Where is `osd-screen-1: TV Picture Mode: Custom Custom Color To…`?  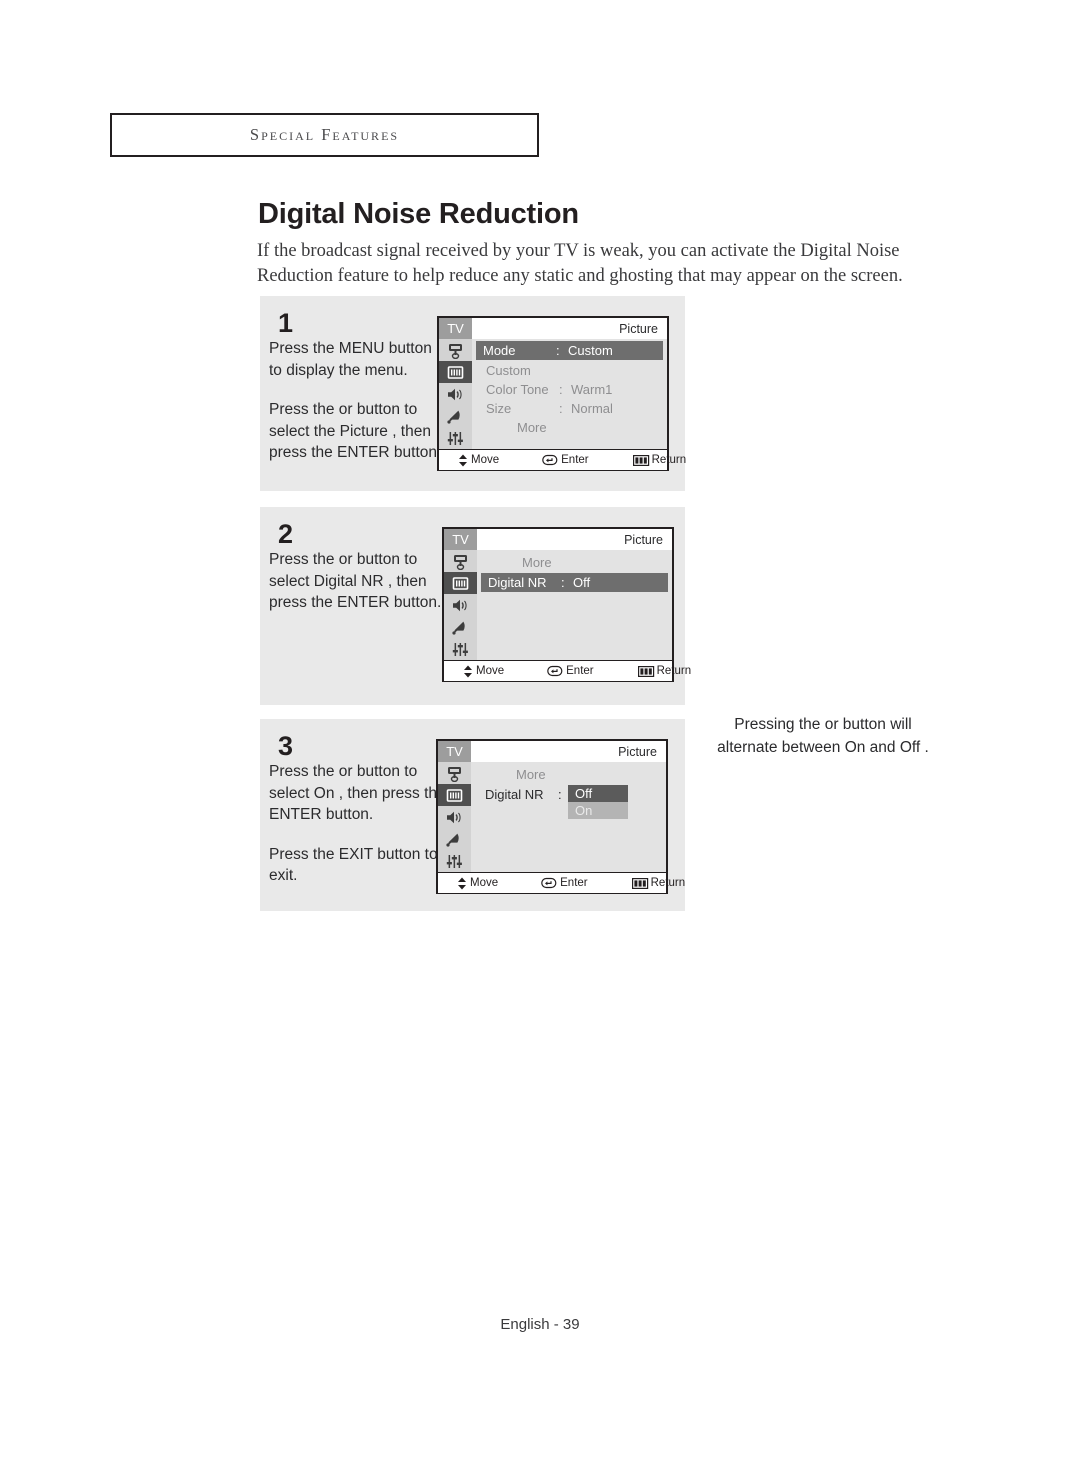
osd-screen-1: TV Picture Mode: Custom Custom Color To… is located at coordinates (561, 393).